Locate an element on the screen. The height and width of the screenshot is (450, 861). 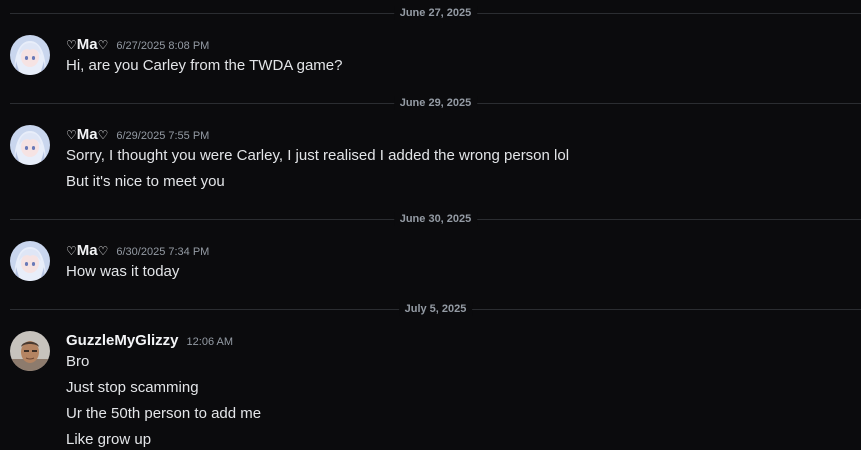
date-divider: July 5, 2025 is located at coordinates (435, 309).